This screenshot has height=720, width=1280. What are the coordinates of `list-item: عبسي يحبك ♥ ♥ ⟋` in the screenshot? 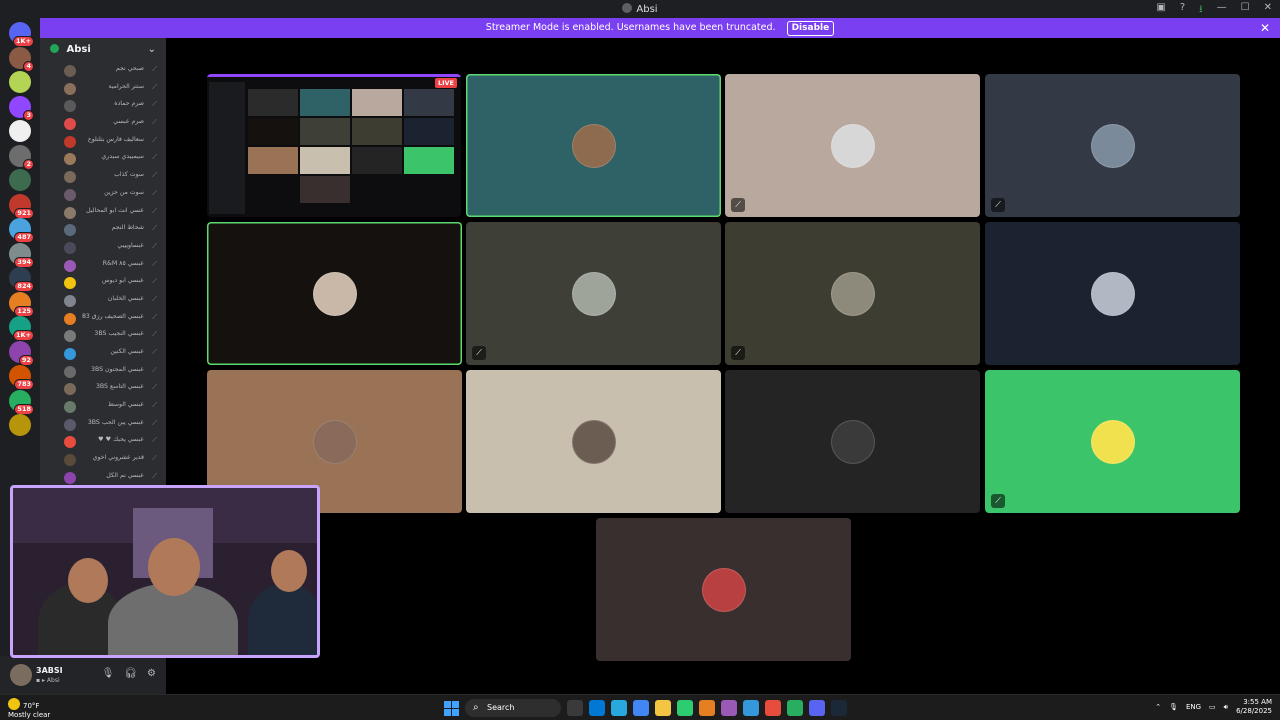 It's located at (103, 442).